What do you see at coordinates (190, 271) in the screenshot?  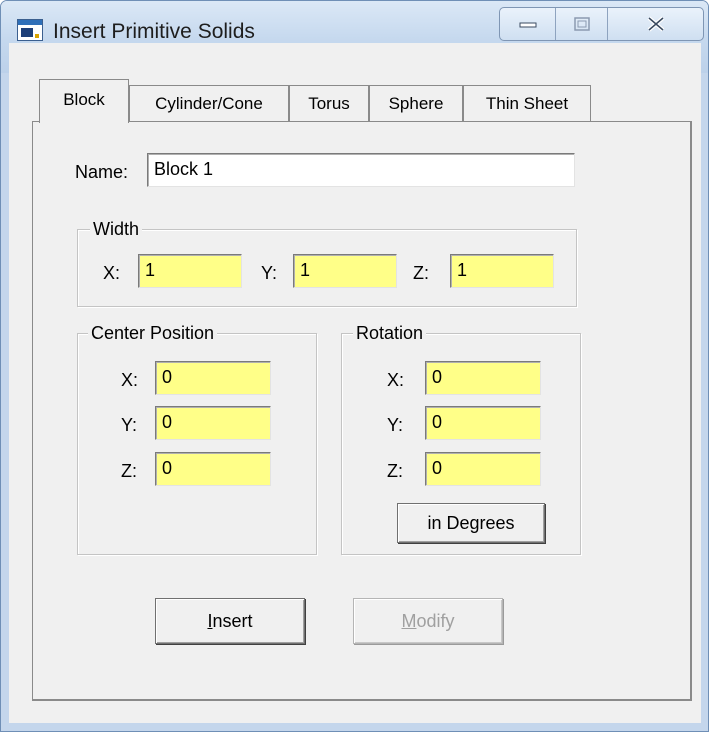 I see `width-x-input: 1` at bounding box center [190, 271].